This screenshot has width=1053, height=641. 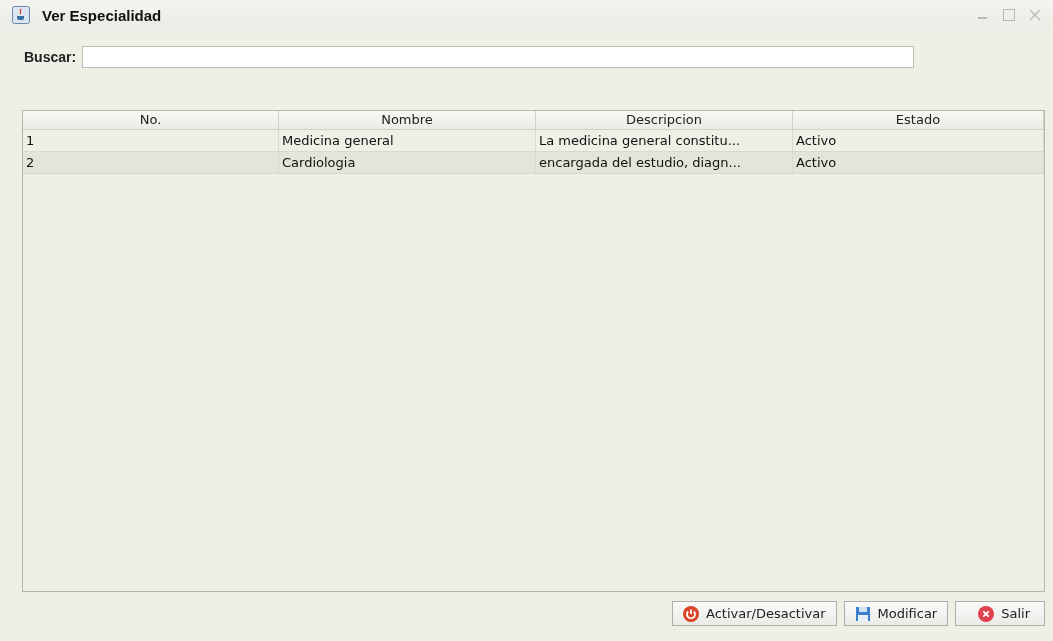 I want to click on modify-button: Modificar, so click(x=896, y=613).